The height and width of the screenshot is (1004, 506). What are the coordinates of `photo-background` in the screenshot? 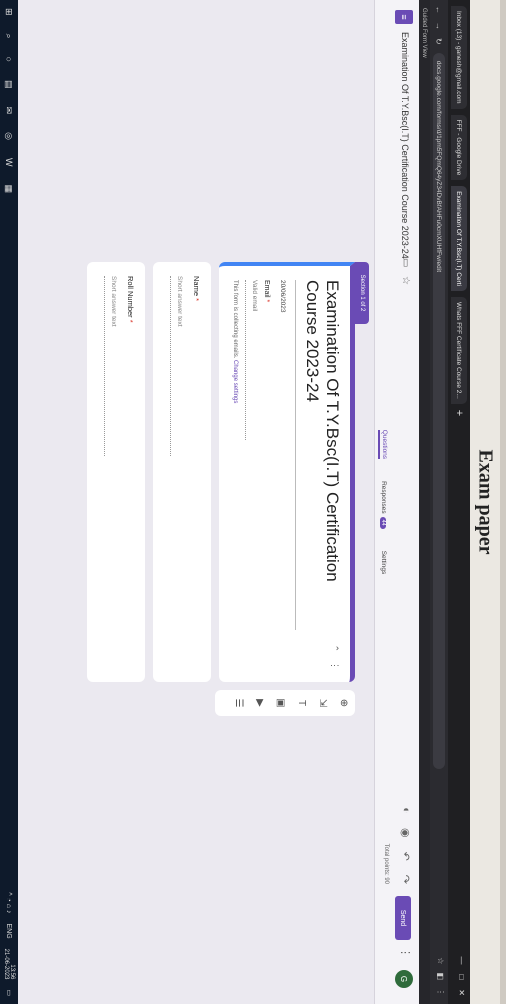 It's located at (503, 502).